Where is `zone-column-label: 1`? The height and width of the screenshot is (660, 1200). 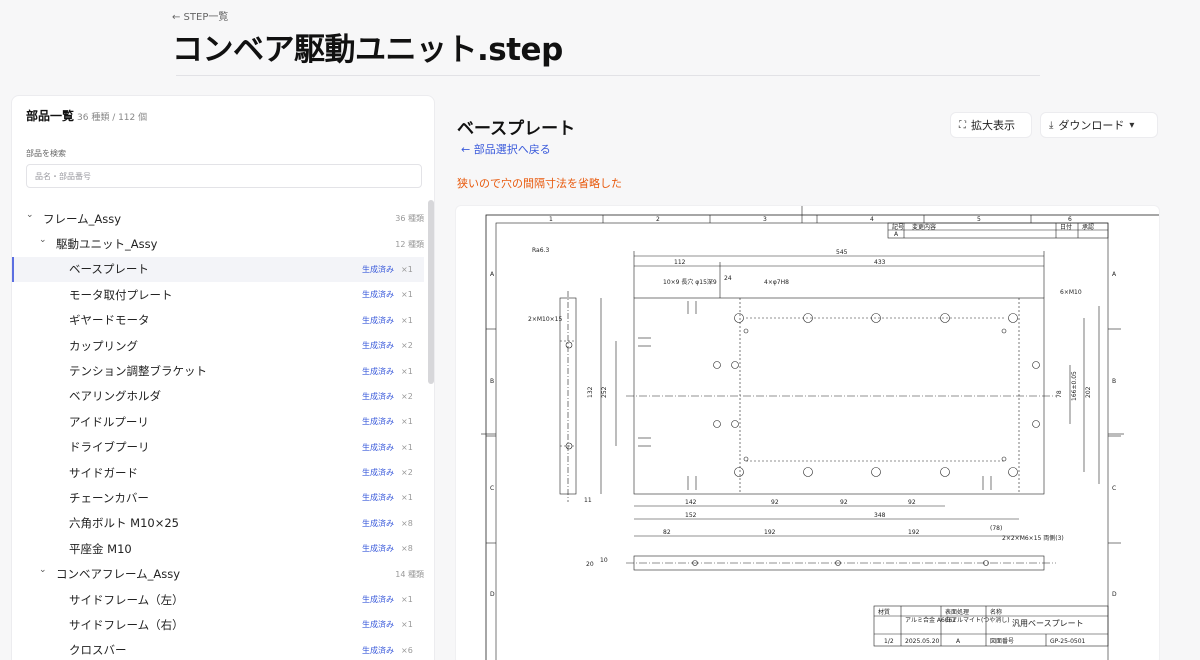
zone-column-label: 1 is located at coordinates (551, 219).